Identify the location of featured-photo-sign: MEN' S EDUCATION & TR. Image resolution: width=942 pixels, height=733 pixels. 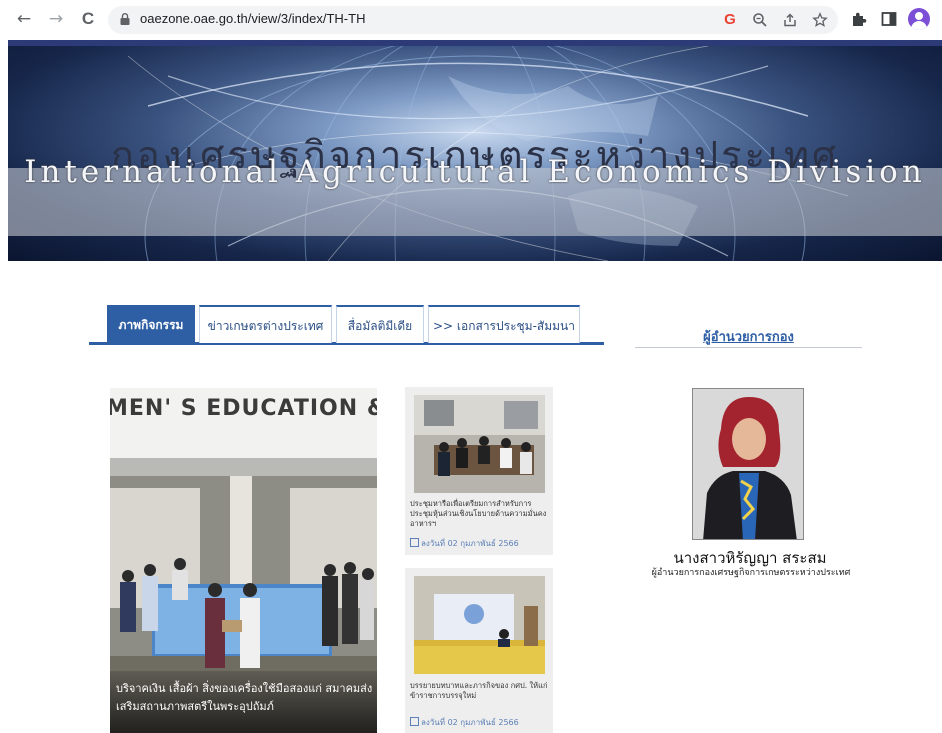
(243, 408).